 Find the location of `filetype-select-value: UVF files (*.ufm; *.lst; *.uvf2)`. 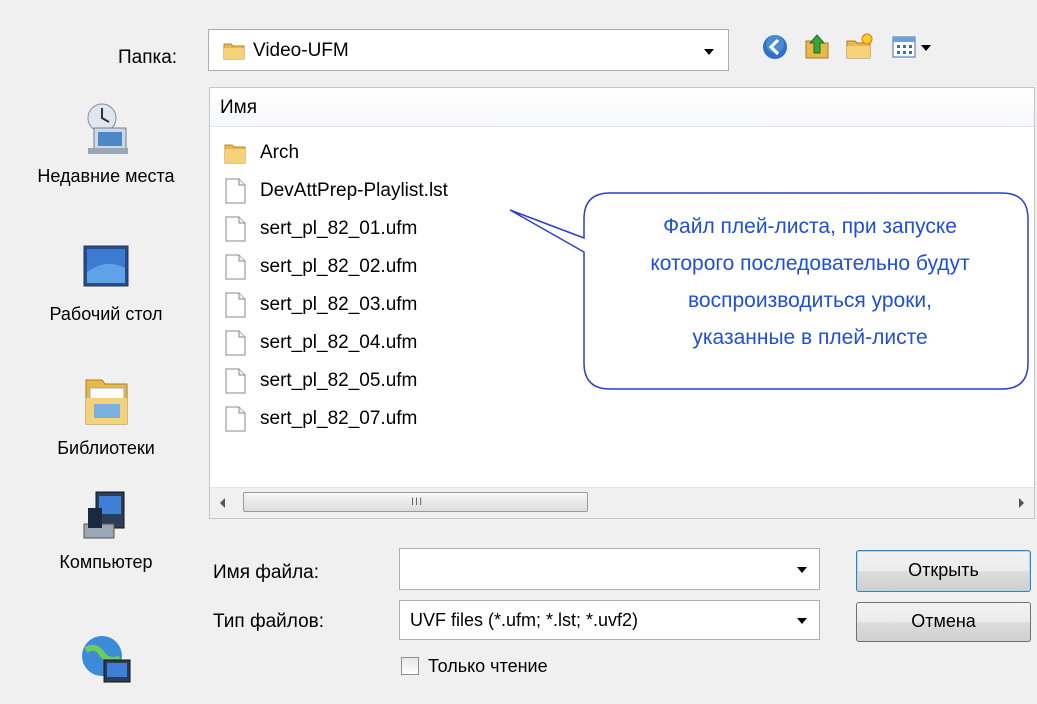

filetype-select-value: UVF files (*.ufm; *.lst; *.uvf2) is located at coordinates (524, 620).